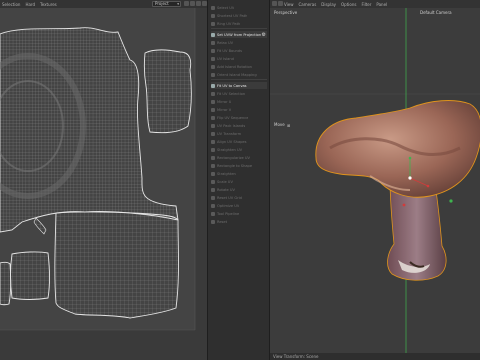 This screenshot has height=360, width=480. I want to click on gear-icon: ⚙, so click(264, 35).